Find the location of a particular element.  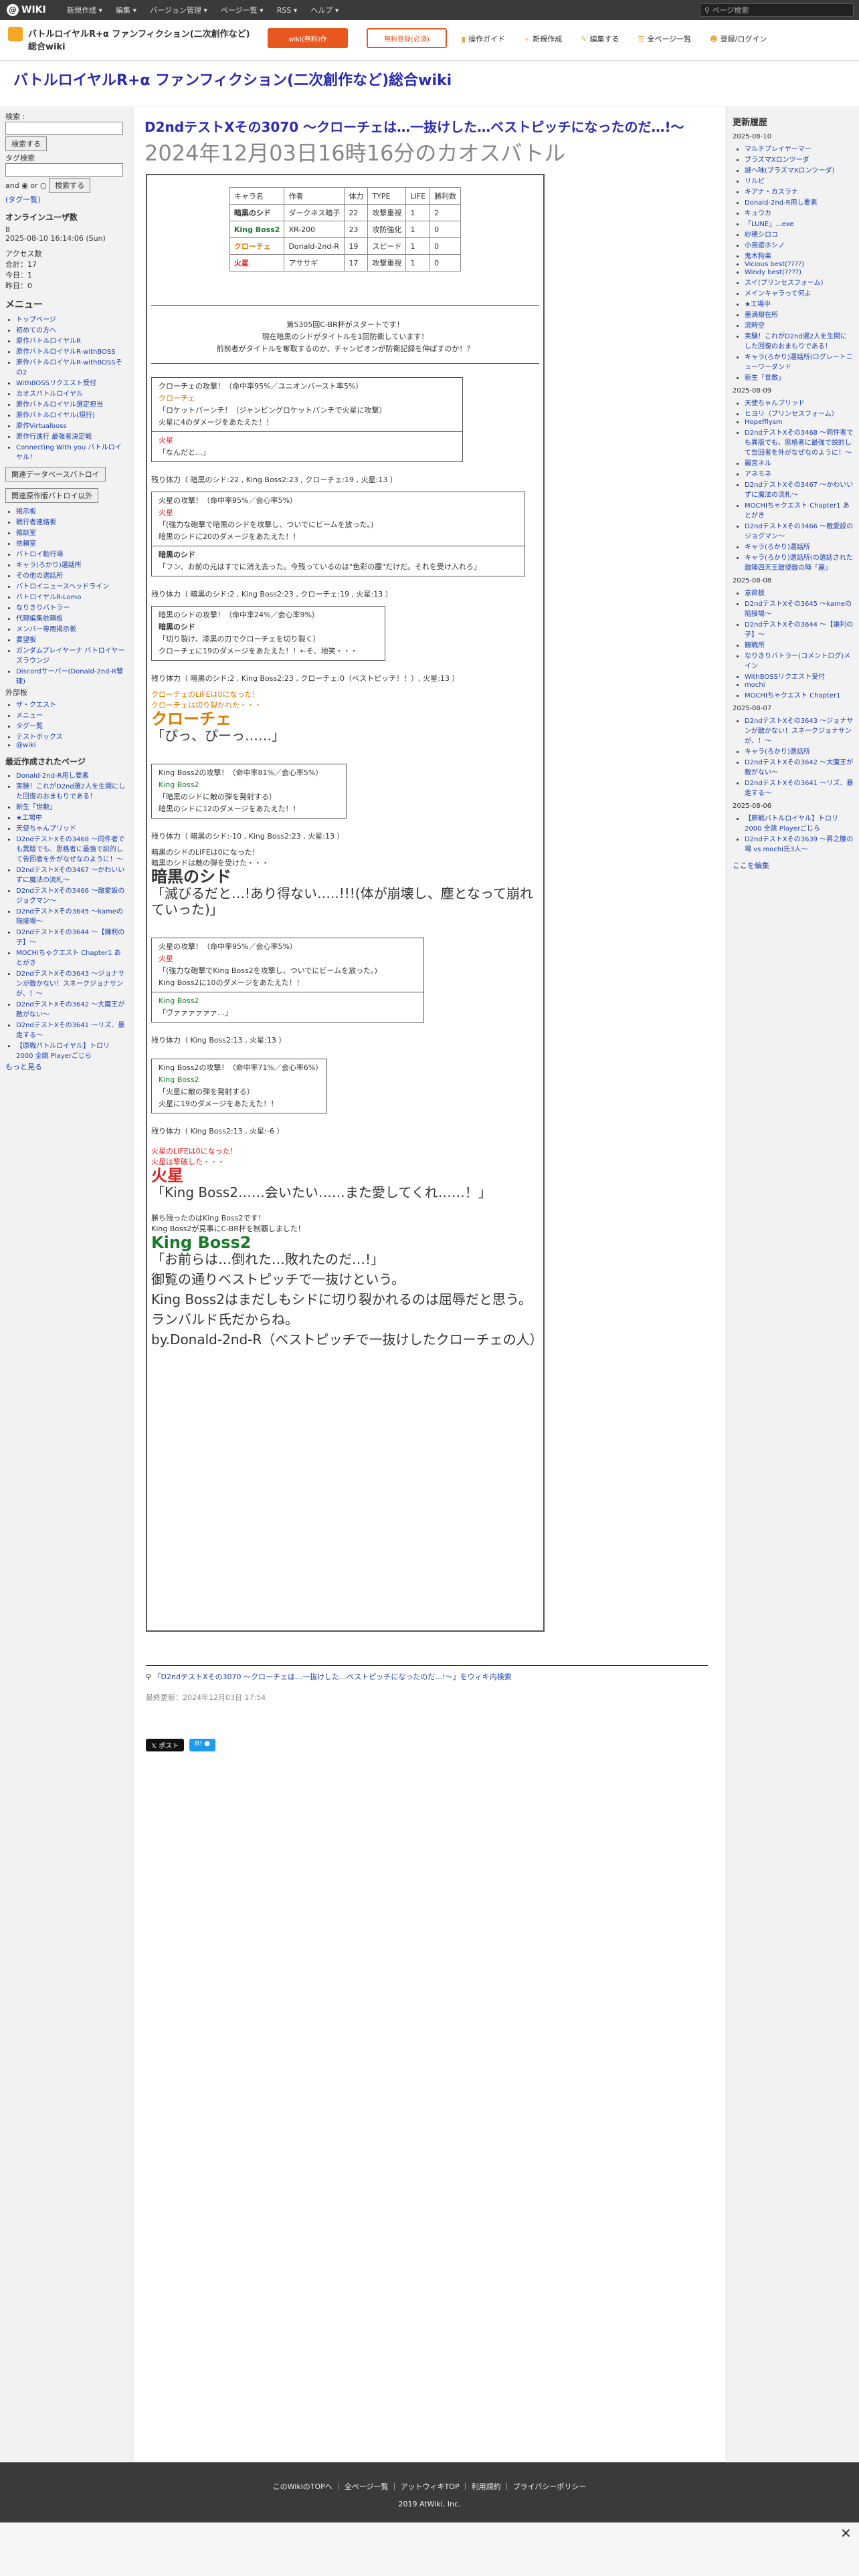

history-item: 紗穂シロコ is located at coordinates (799, 234).